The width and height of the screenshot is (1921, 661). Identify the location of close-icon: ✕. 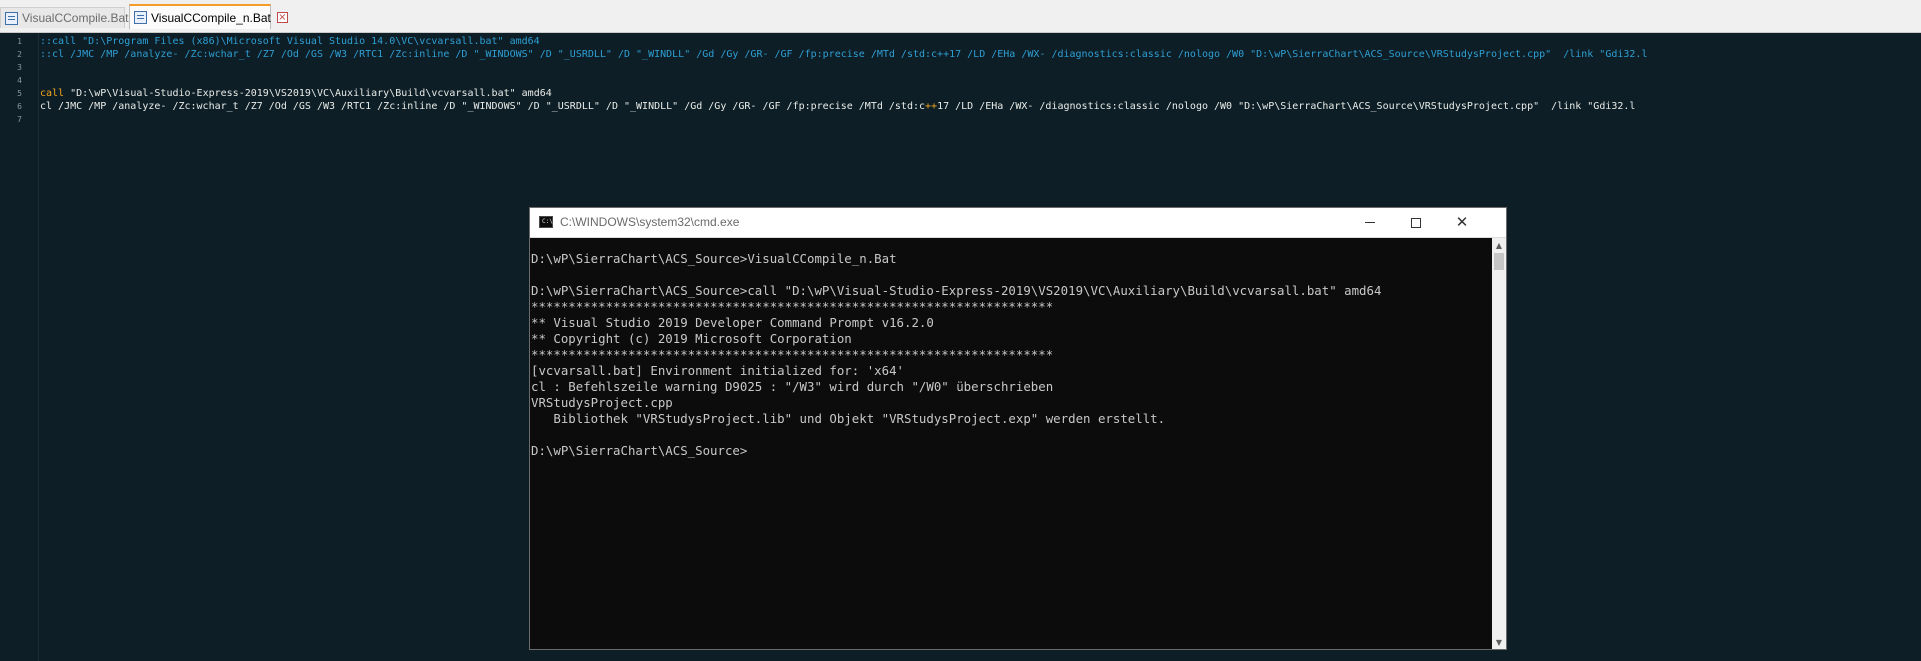
(1462, 222).